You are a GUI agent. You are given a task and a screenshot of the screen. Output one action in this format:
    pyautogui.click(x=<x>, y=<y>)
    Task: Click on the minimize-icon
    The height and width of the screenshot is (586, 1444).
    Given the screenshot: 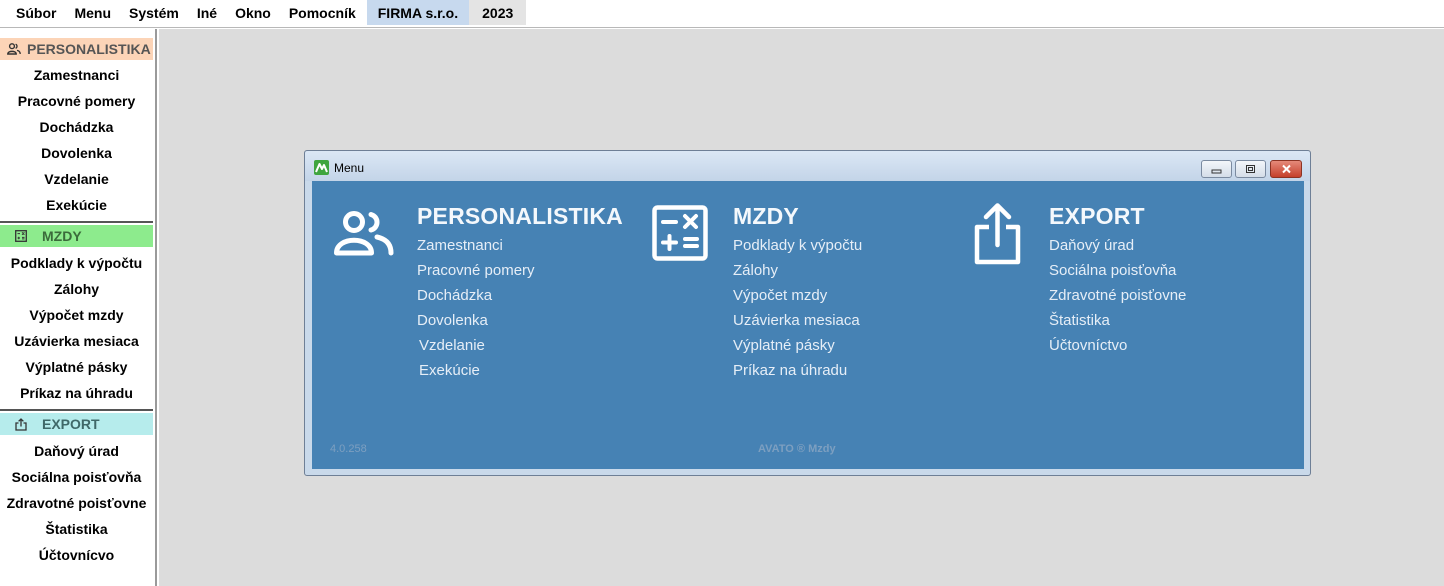 What is the action you would take?
    pyautogui.click(x=1216, y=171)
    